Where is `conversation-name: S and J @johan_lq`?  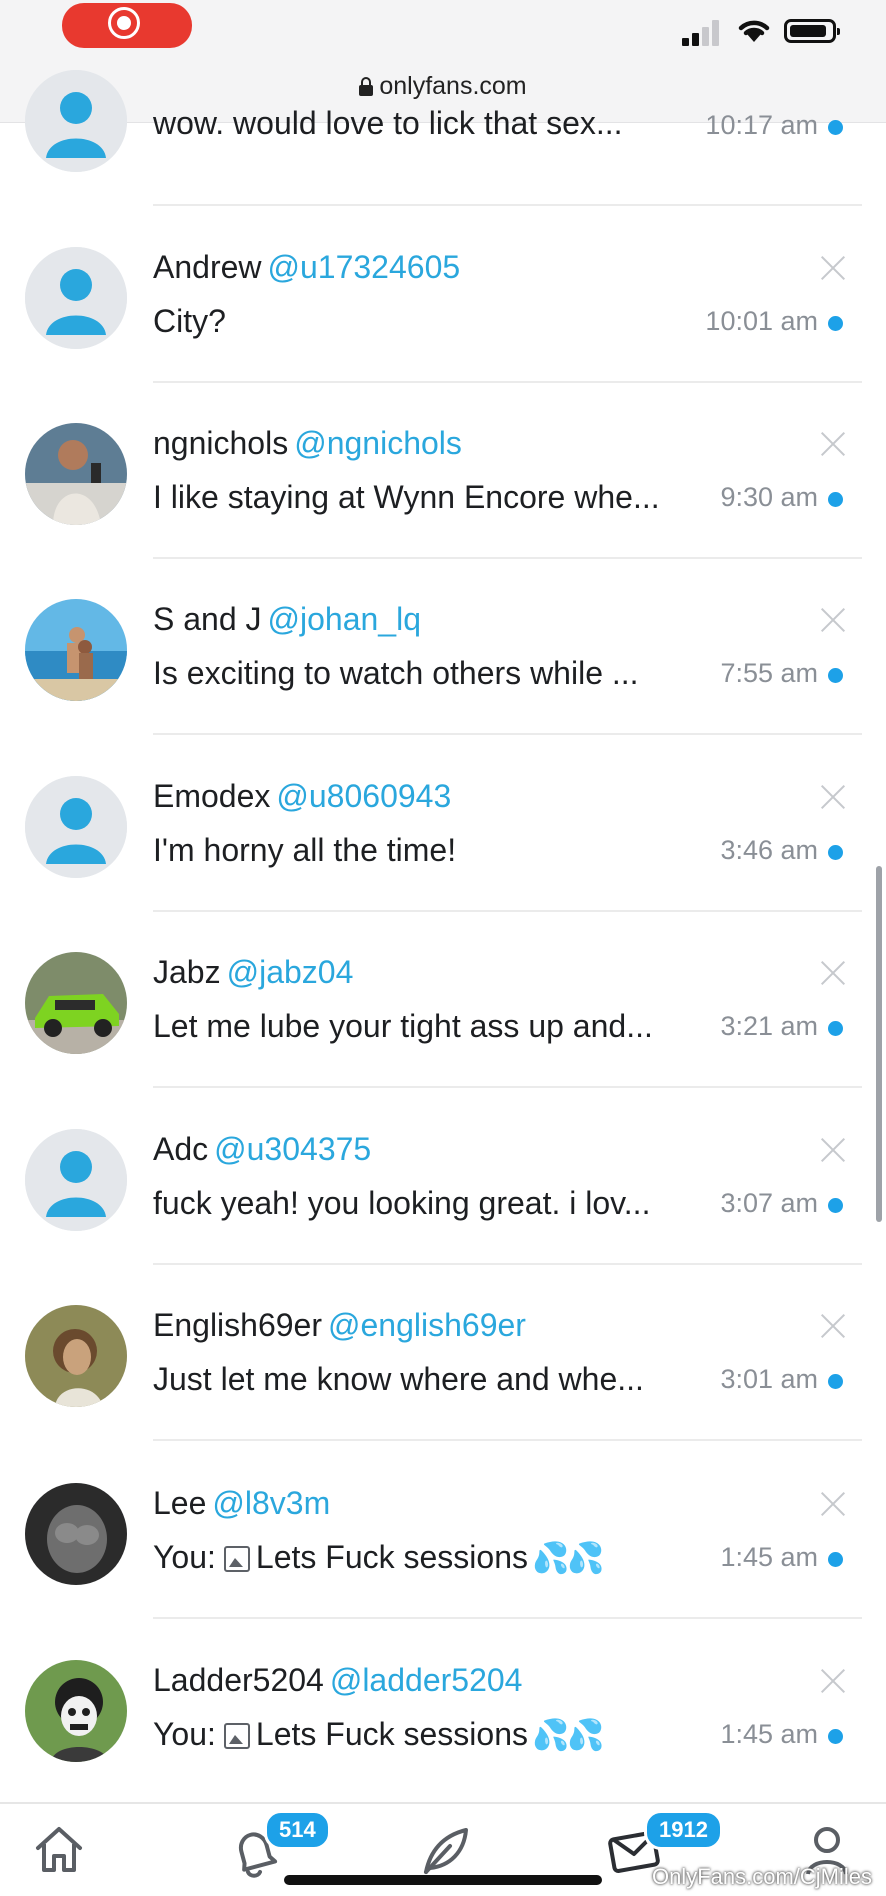 conversation-name: S and J @johan_lq is located at coordinates (287, 619).